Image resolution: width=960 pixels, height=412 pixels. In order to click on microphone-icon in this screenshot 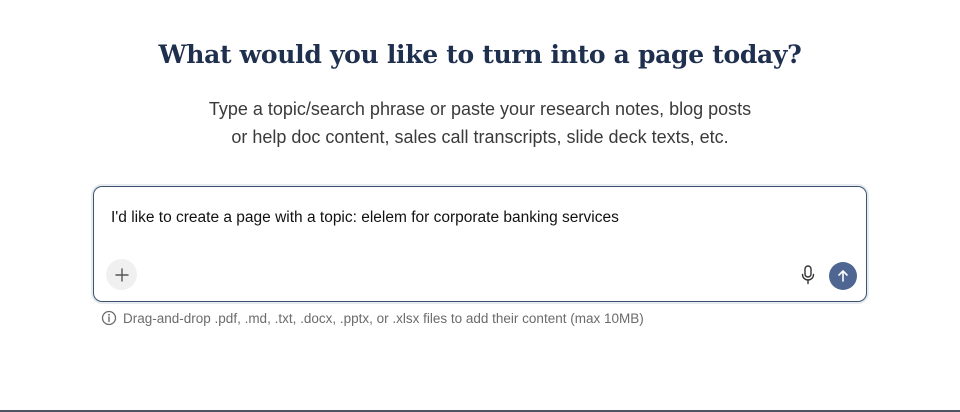, I will do `click(808, 275)`.